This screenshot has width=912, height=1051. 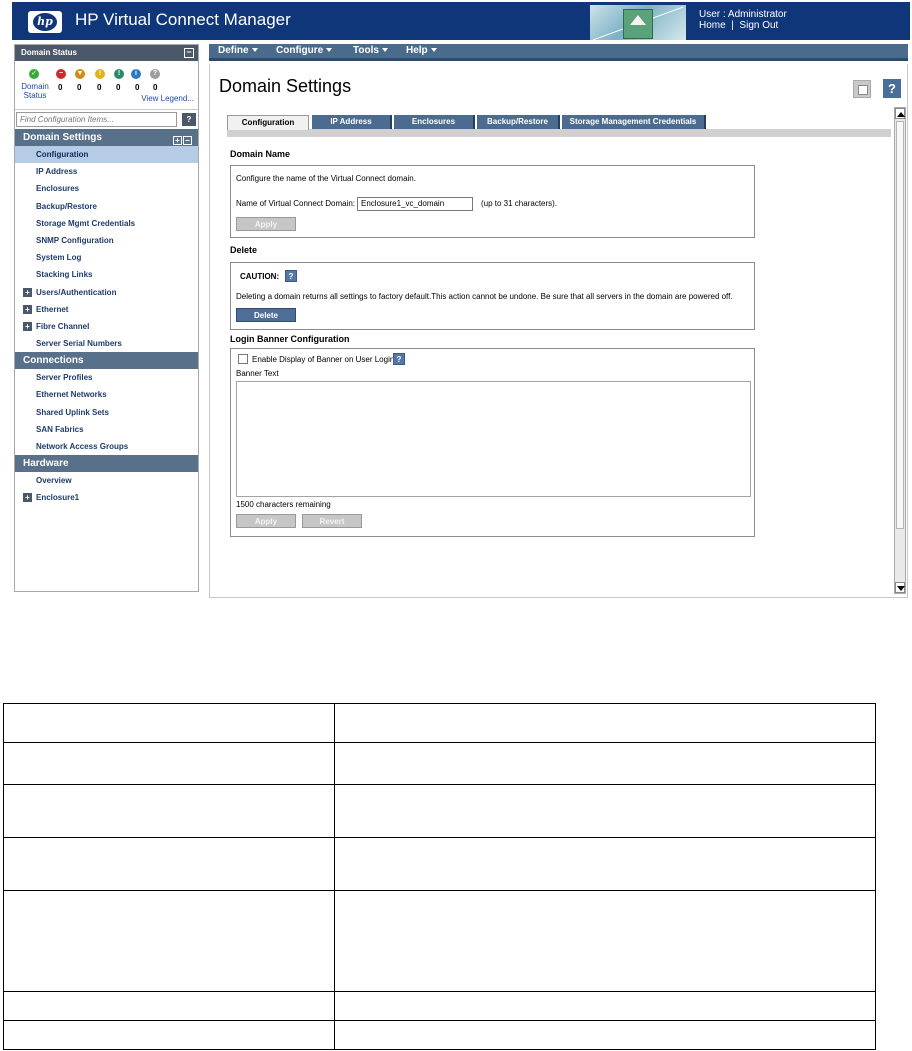 I want to click on sidebar-item-server-serial-numbers: Server Serial Numbers, so click(x=106, y=343).